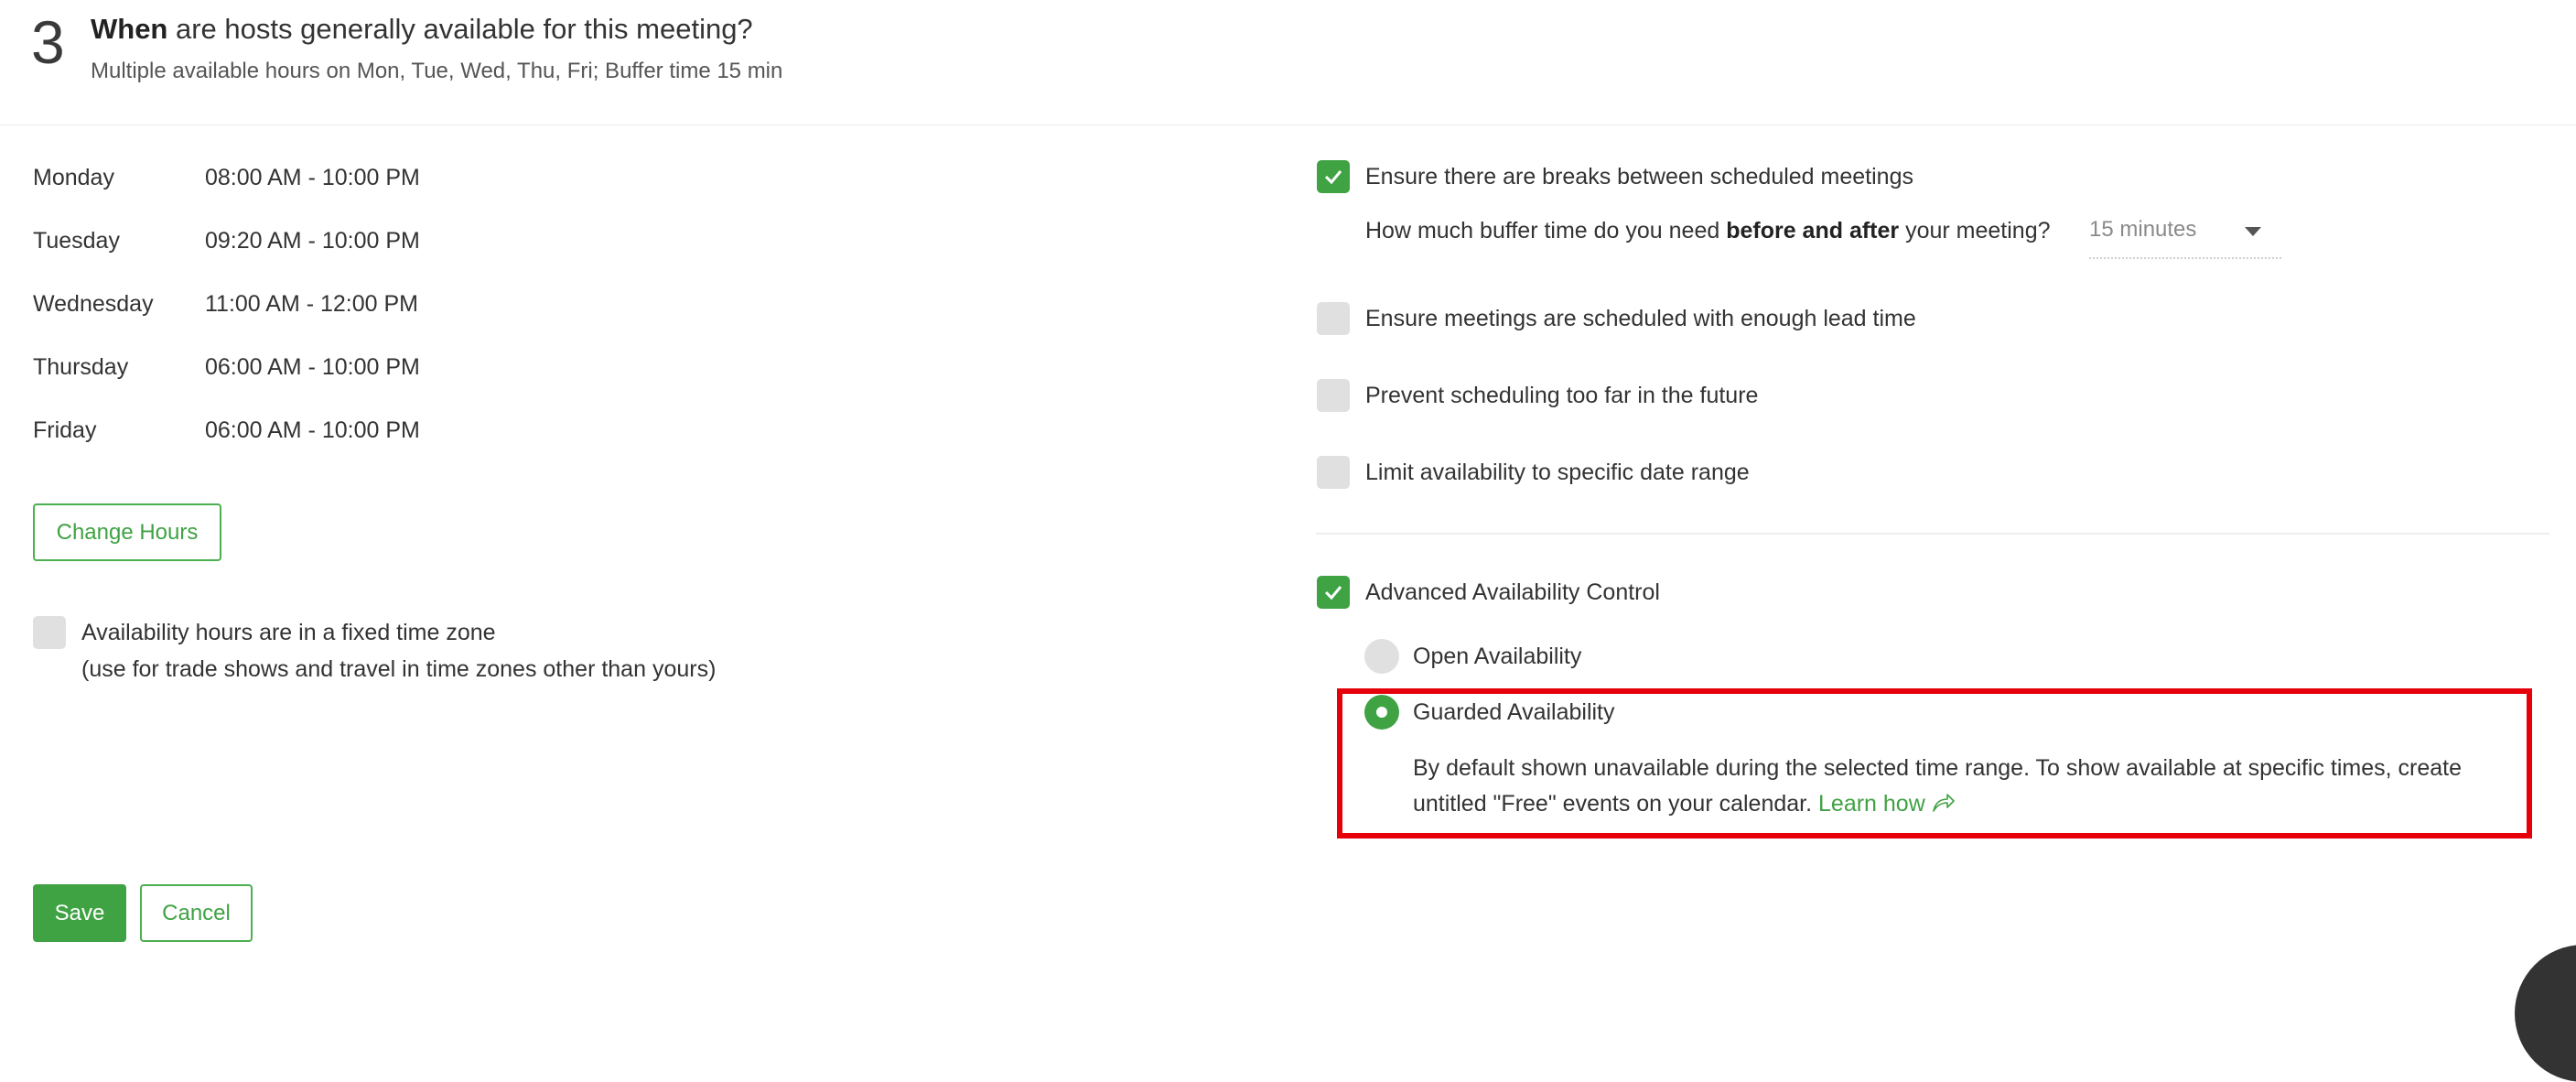 The width and height of the screenshot is (2576, 1082). Describe the element at coordinates (48, 42) in the screenshot. I see `step-number: 3` at that location.